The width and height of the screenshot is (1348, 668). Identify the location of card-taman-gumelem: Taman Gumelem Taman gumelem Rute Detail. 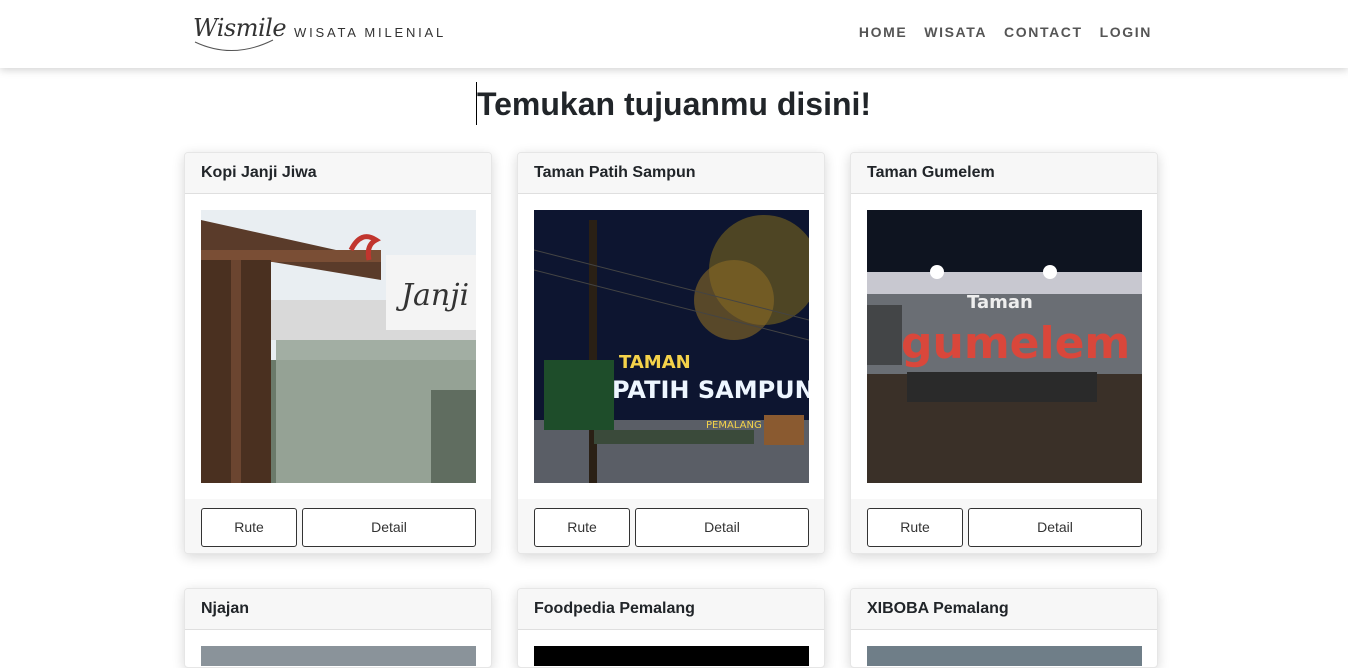
(1004, 353).